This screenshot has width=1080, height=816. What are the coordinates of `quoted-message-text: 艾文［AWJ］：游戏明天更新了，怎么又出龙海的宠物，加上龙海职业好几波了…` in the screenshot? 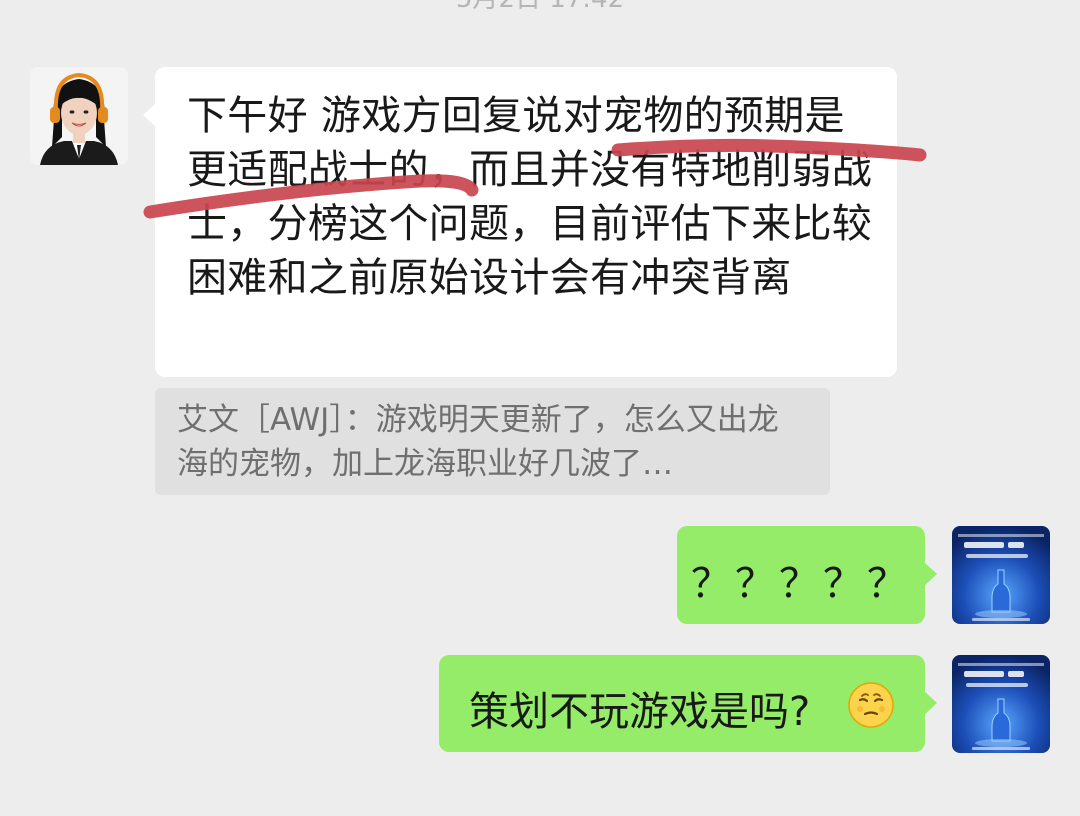 It's located at (478, 442).